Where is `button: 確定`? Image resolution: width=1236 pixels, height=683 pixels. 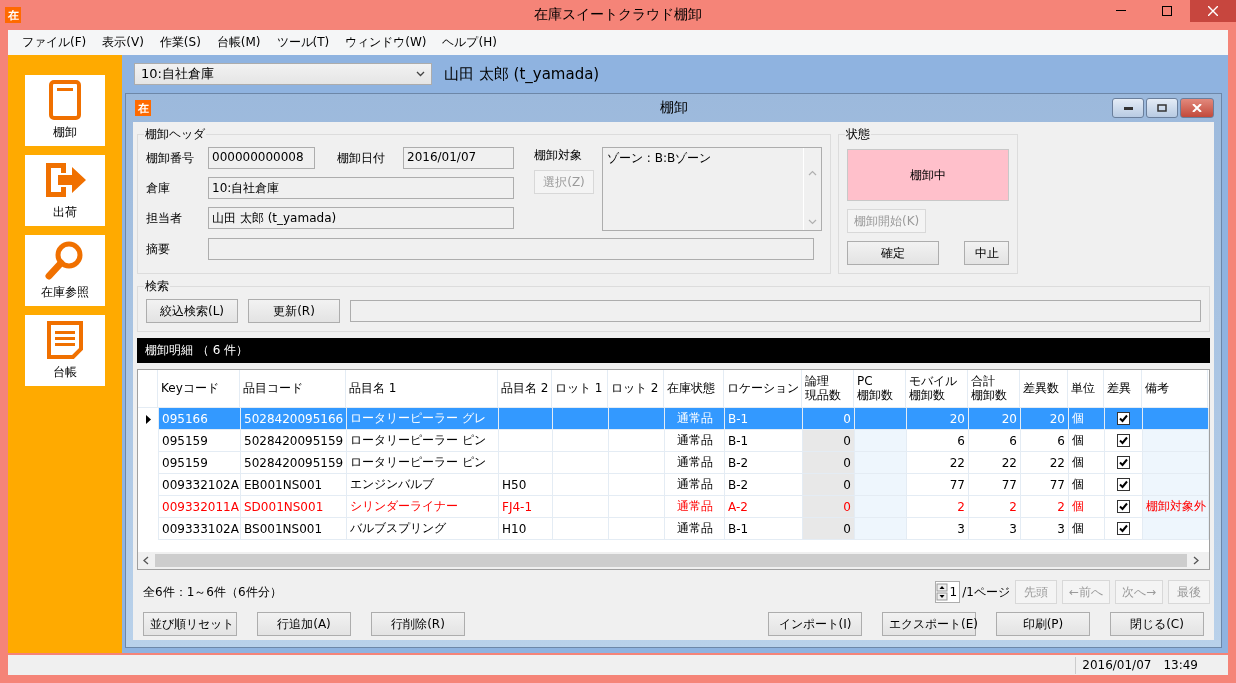 button: 確定 is located at coordinates (893, 253).